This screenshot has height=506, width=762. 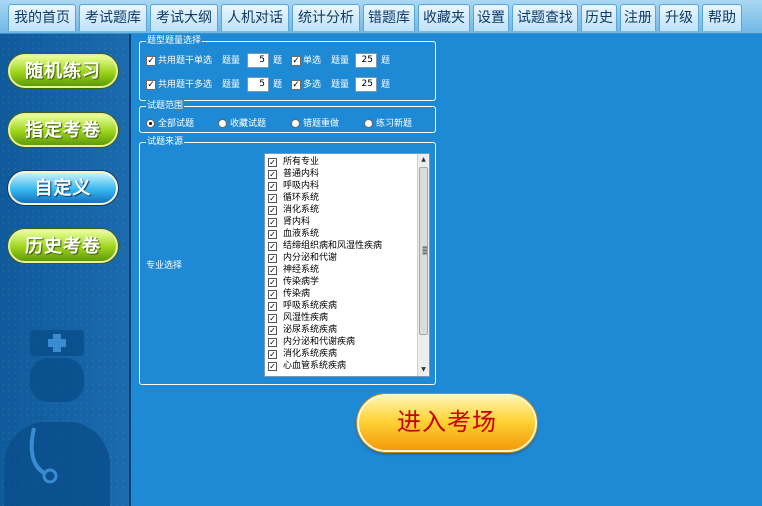 I want to click on shared-stem-single-label: 共用题干单选, so click(x=185, y=61).